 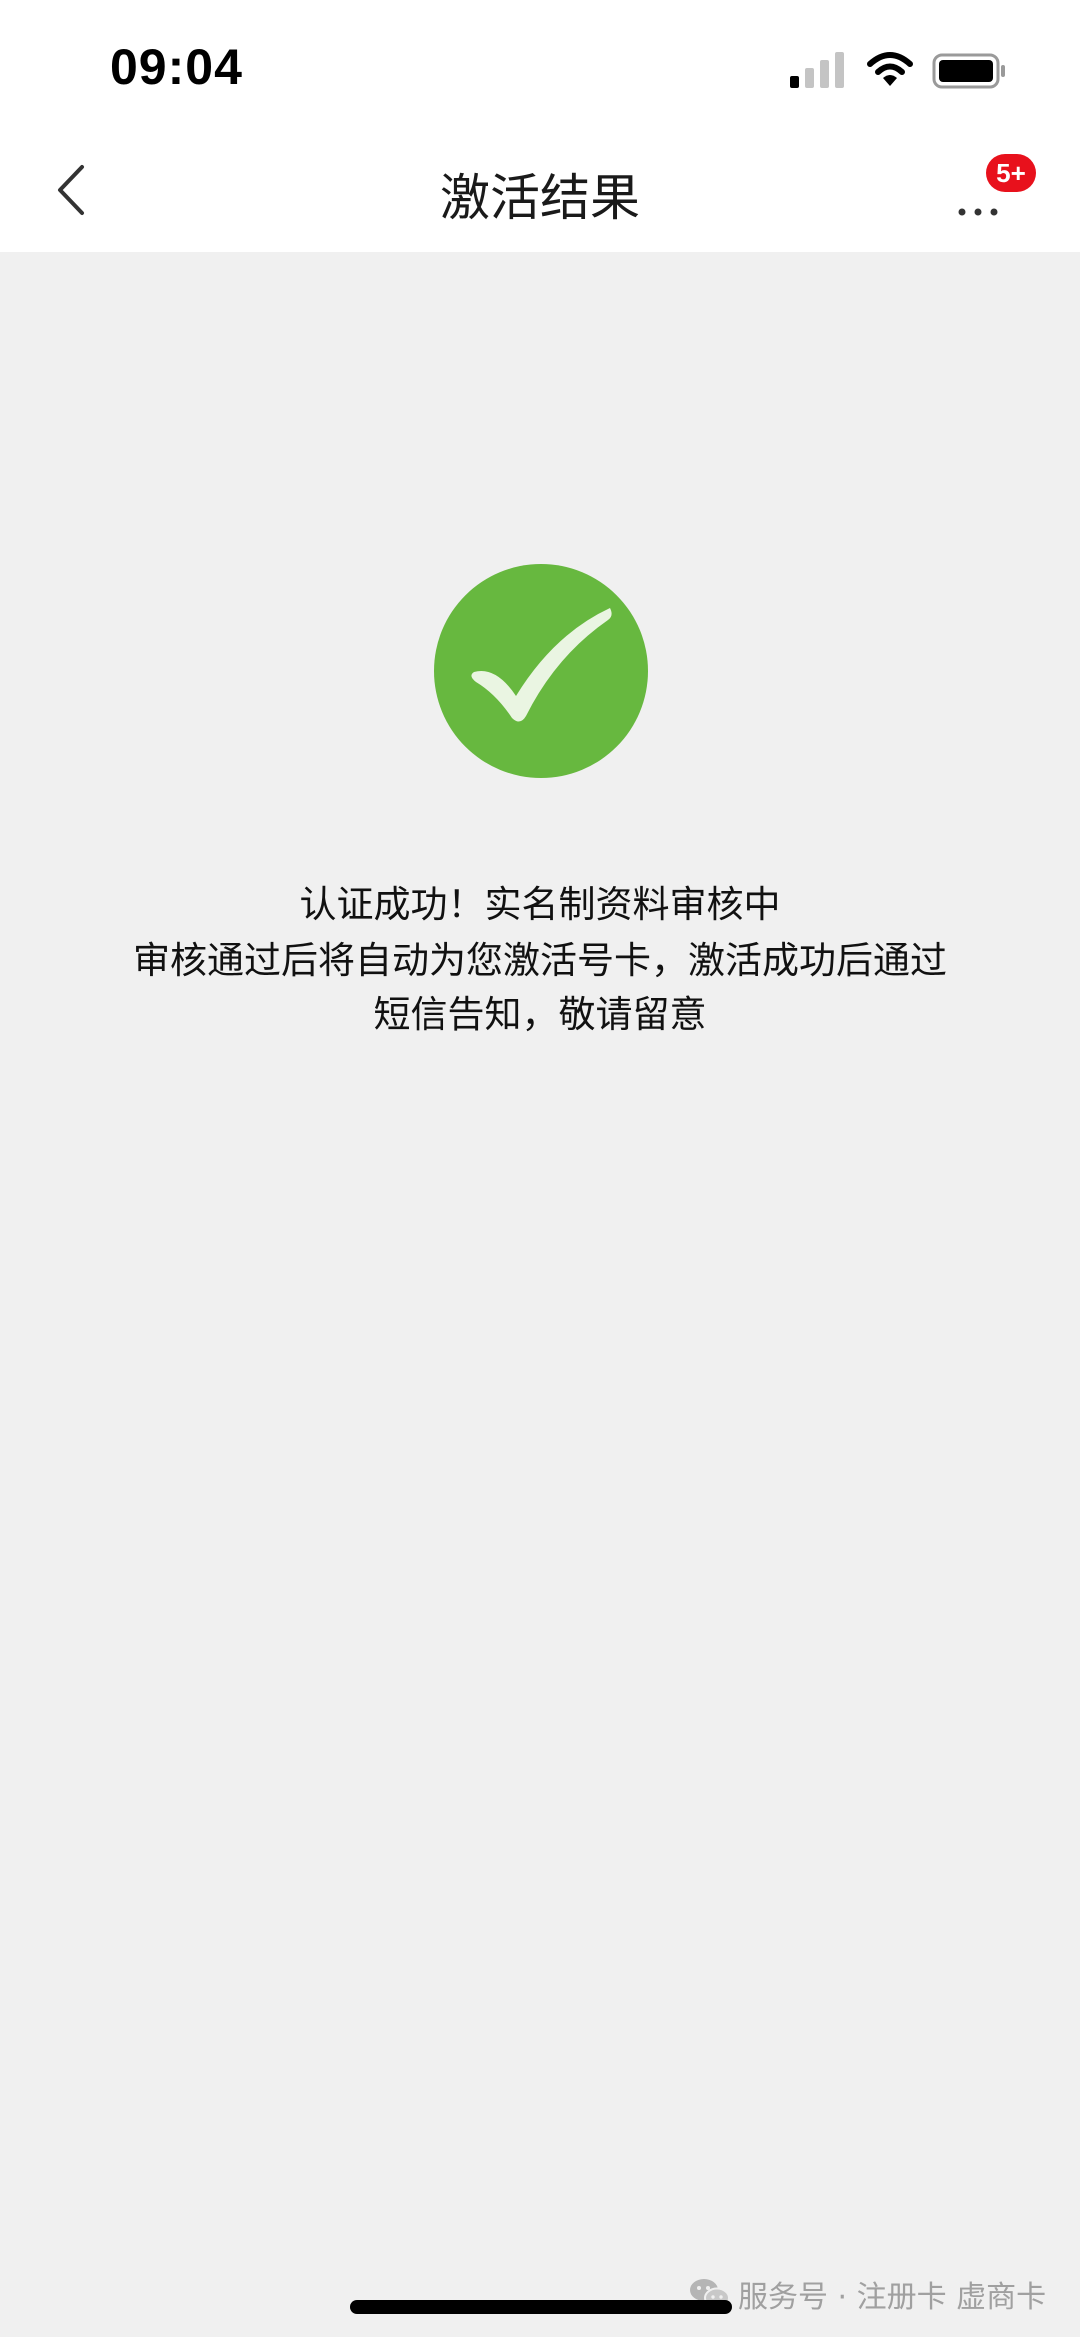 What do you see at coordinates (968, 71) in the screenshot?
I see `battery-icon` at bounding box center [968, 71].